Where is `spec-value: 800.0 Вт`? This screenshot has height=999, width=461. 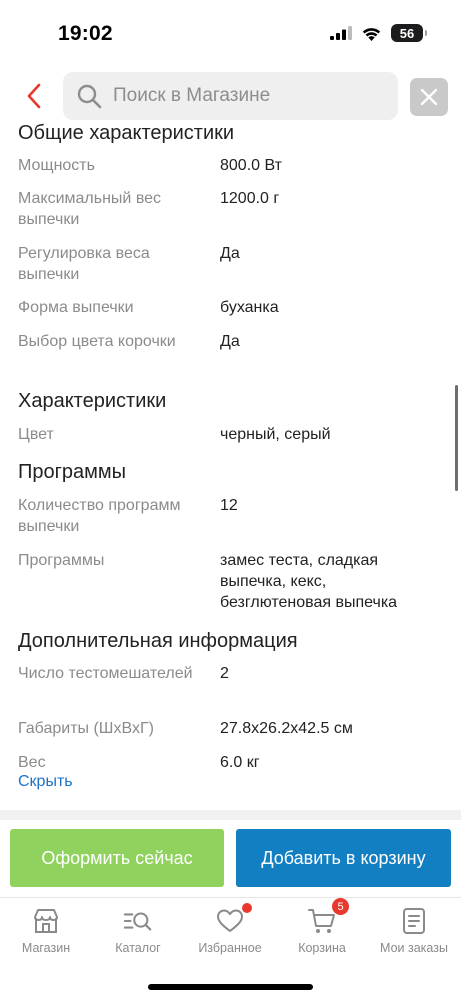
spec-value: 800.0 Вт is located at coordinates (251, 165).